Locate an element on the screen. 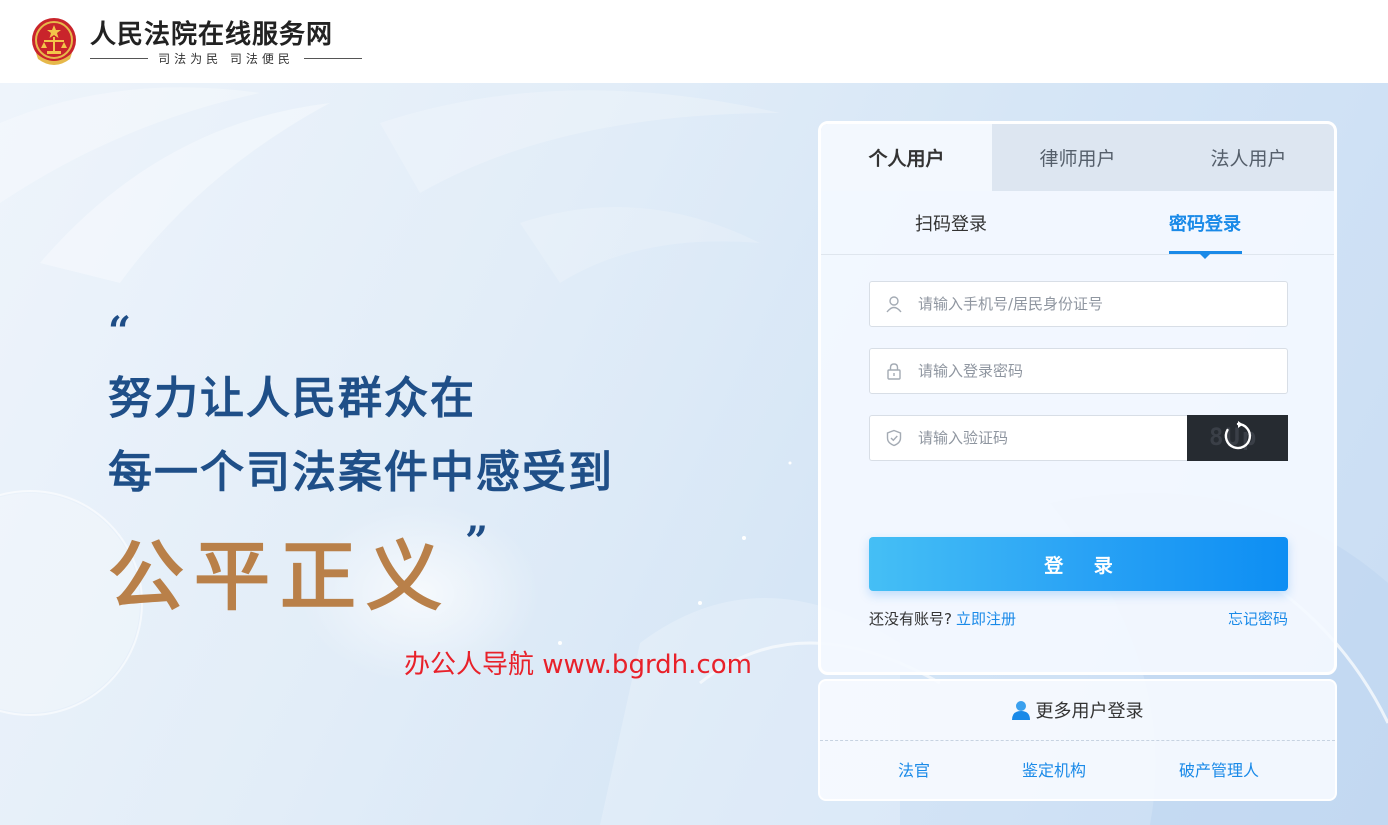  captcha-field is located at coordinates (1028, 438).